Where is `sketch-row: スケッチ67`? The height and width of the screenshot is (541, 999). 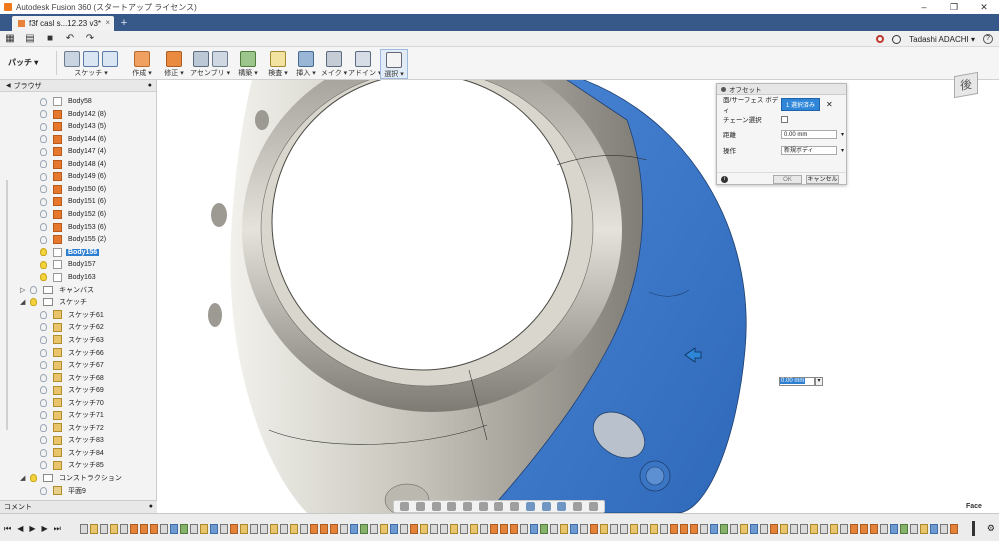
sketch-row: スケッチ67 is located at coordinates (73, 365).